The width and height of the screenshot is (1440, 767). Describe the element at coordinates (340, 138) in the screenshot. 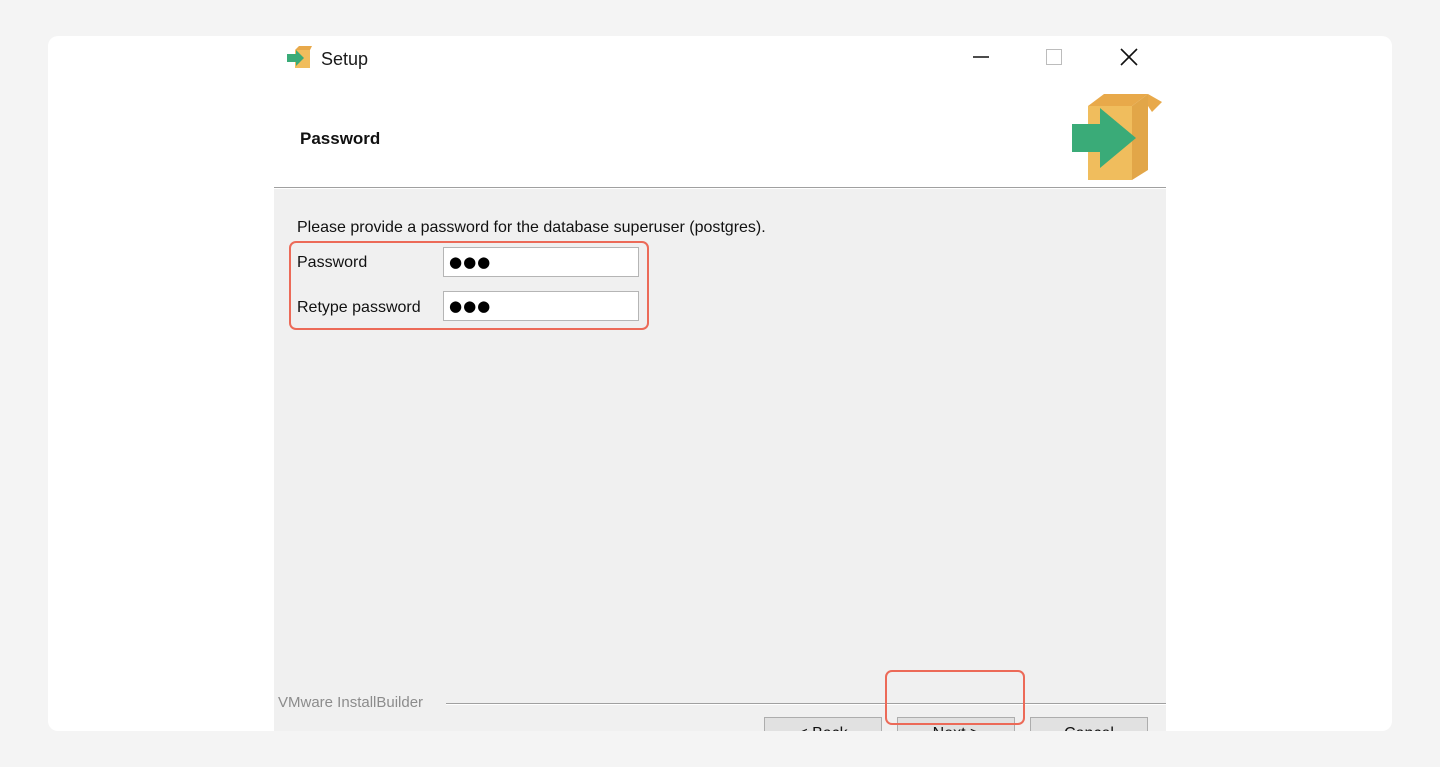

I see `page-title: Password` at that location.